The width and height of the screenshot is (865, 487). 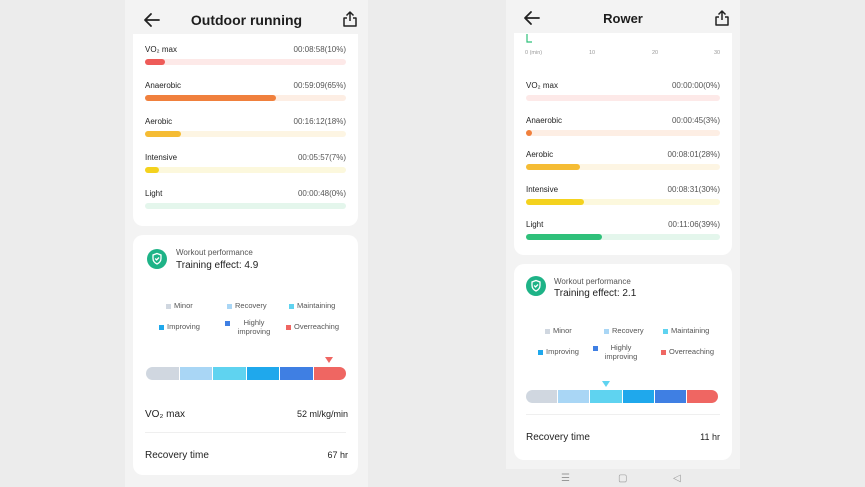 What do you see at coordinates (245, 62) in the screenshot?
I see `zone-vo2max: VO₂ max 00:08:58(10%)` at bounding box center [245, 62].